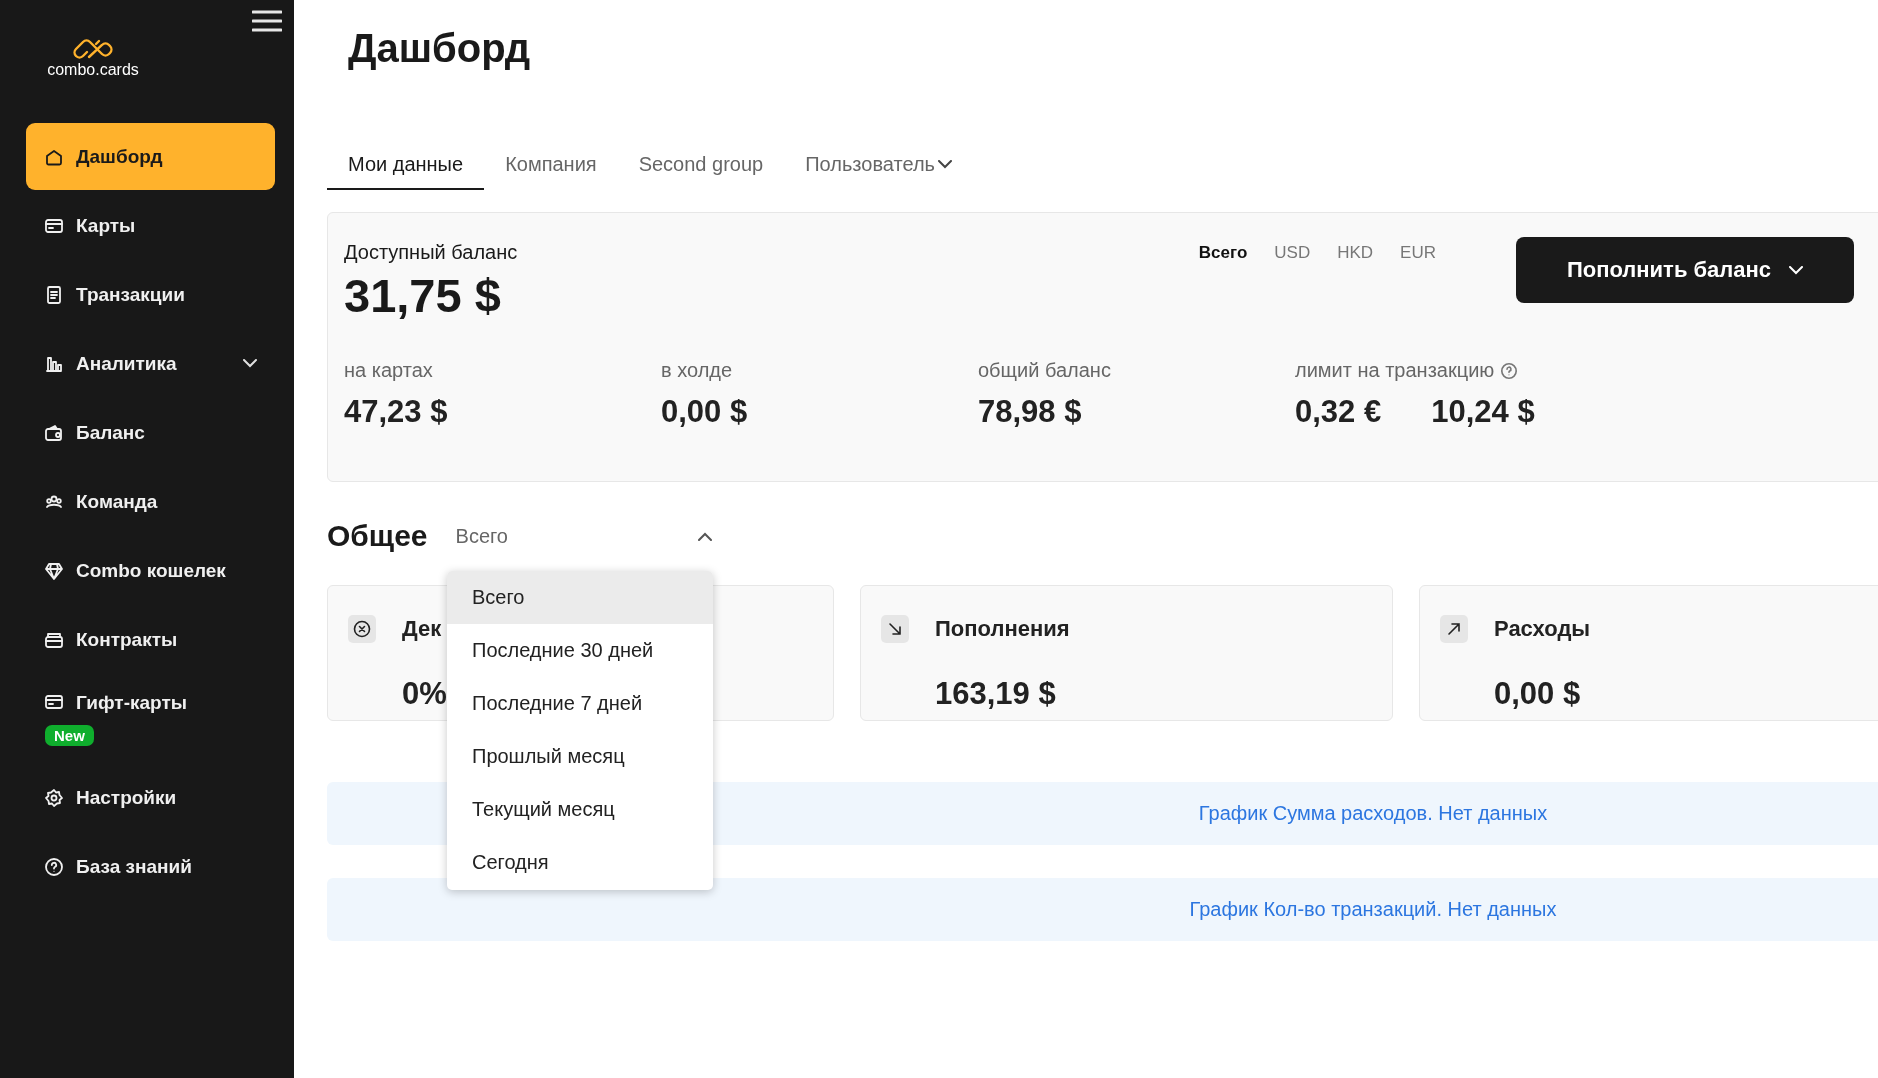 This screenshot has width=1878, height=1078. Describe the element at coordinates (54, 294) in the screenshot. I see `receipt-icon` at that location.